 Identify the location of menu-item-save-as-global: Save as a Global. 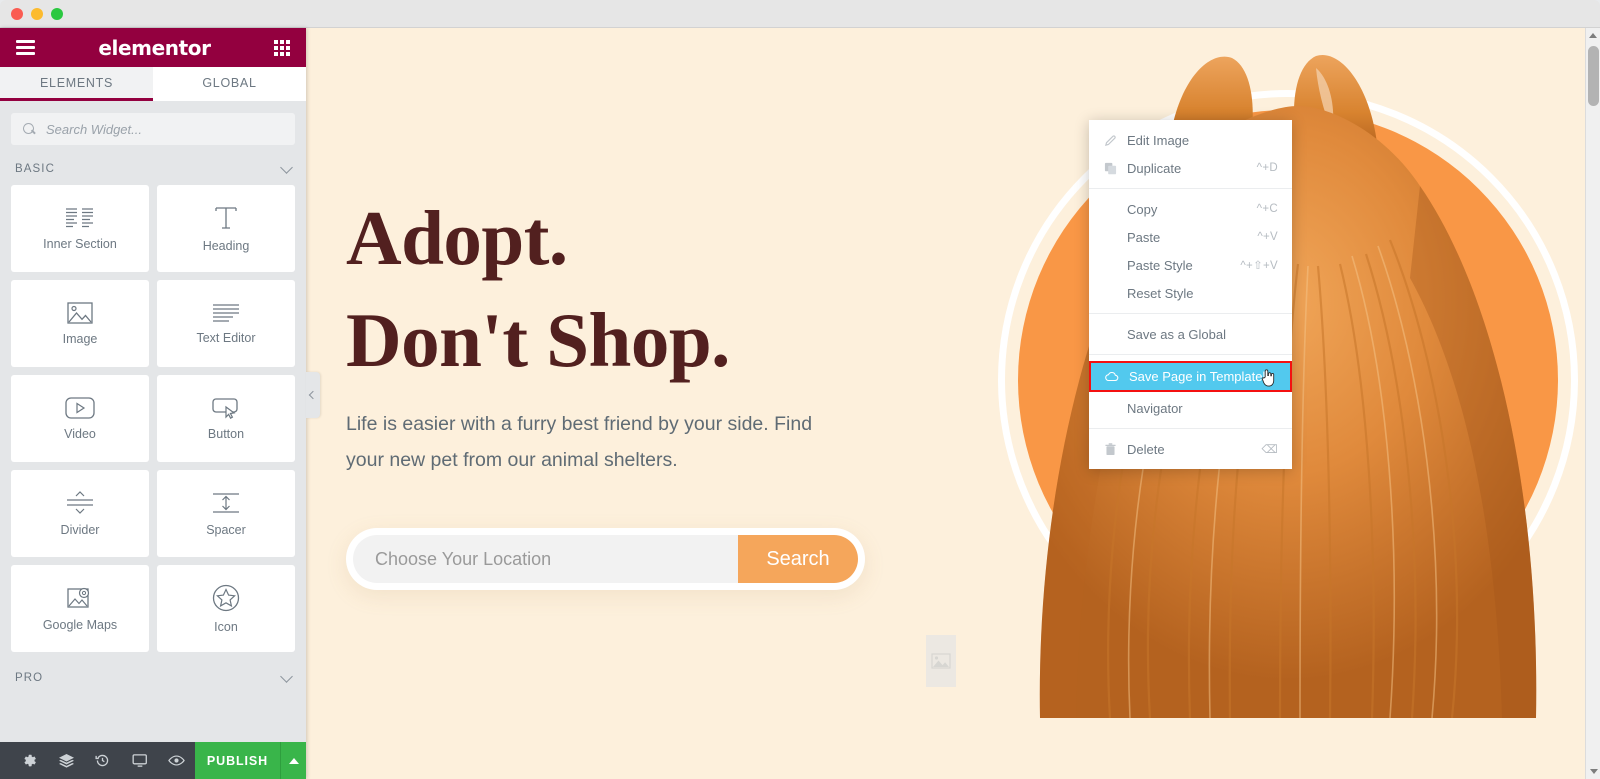
(1190, 334).